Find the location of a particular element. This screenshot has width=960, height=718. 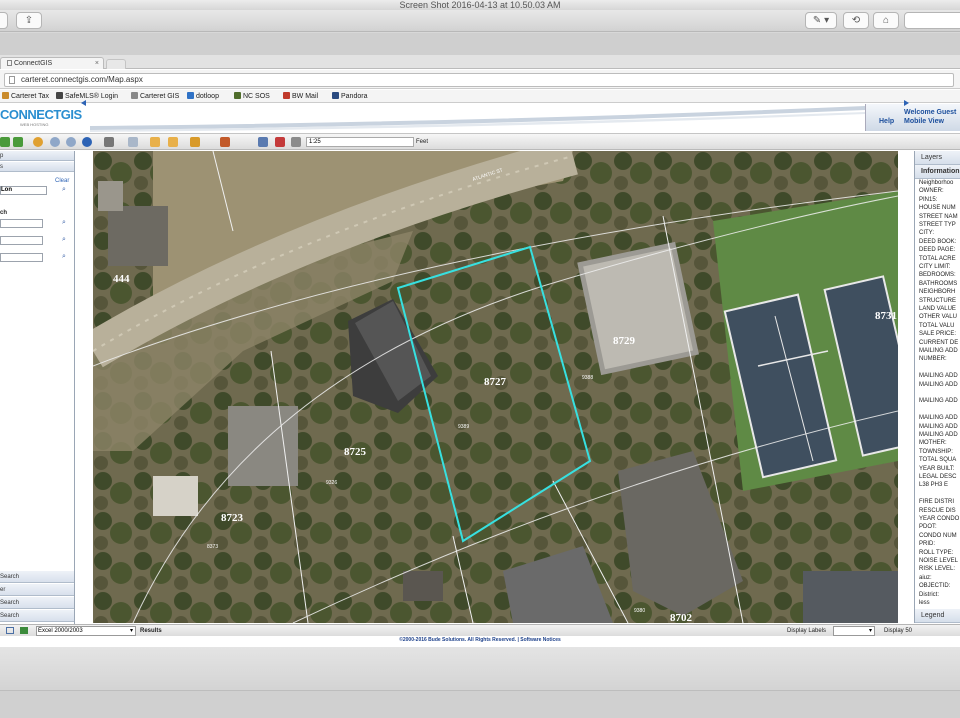

info-icon is located at coordinates (87, 142).